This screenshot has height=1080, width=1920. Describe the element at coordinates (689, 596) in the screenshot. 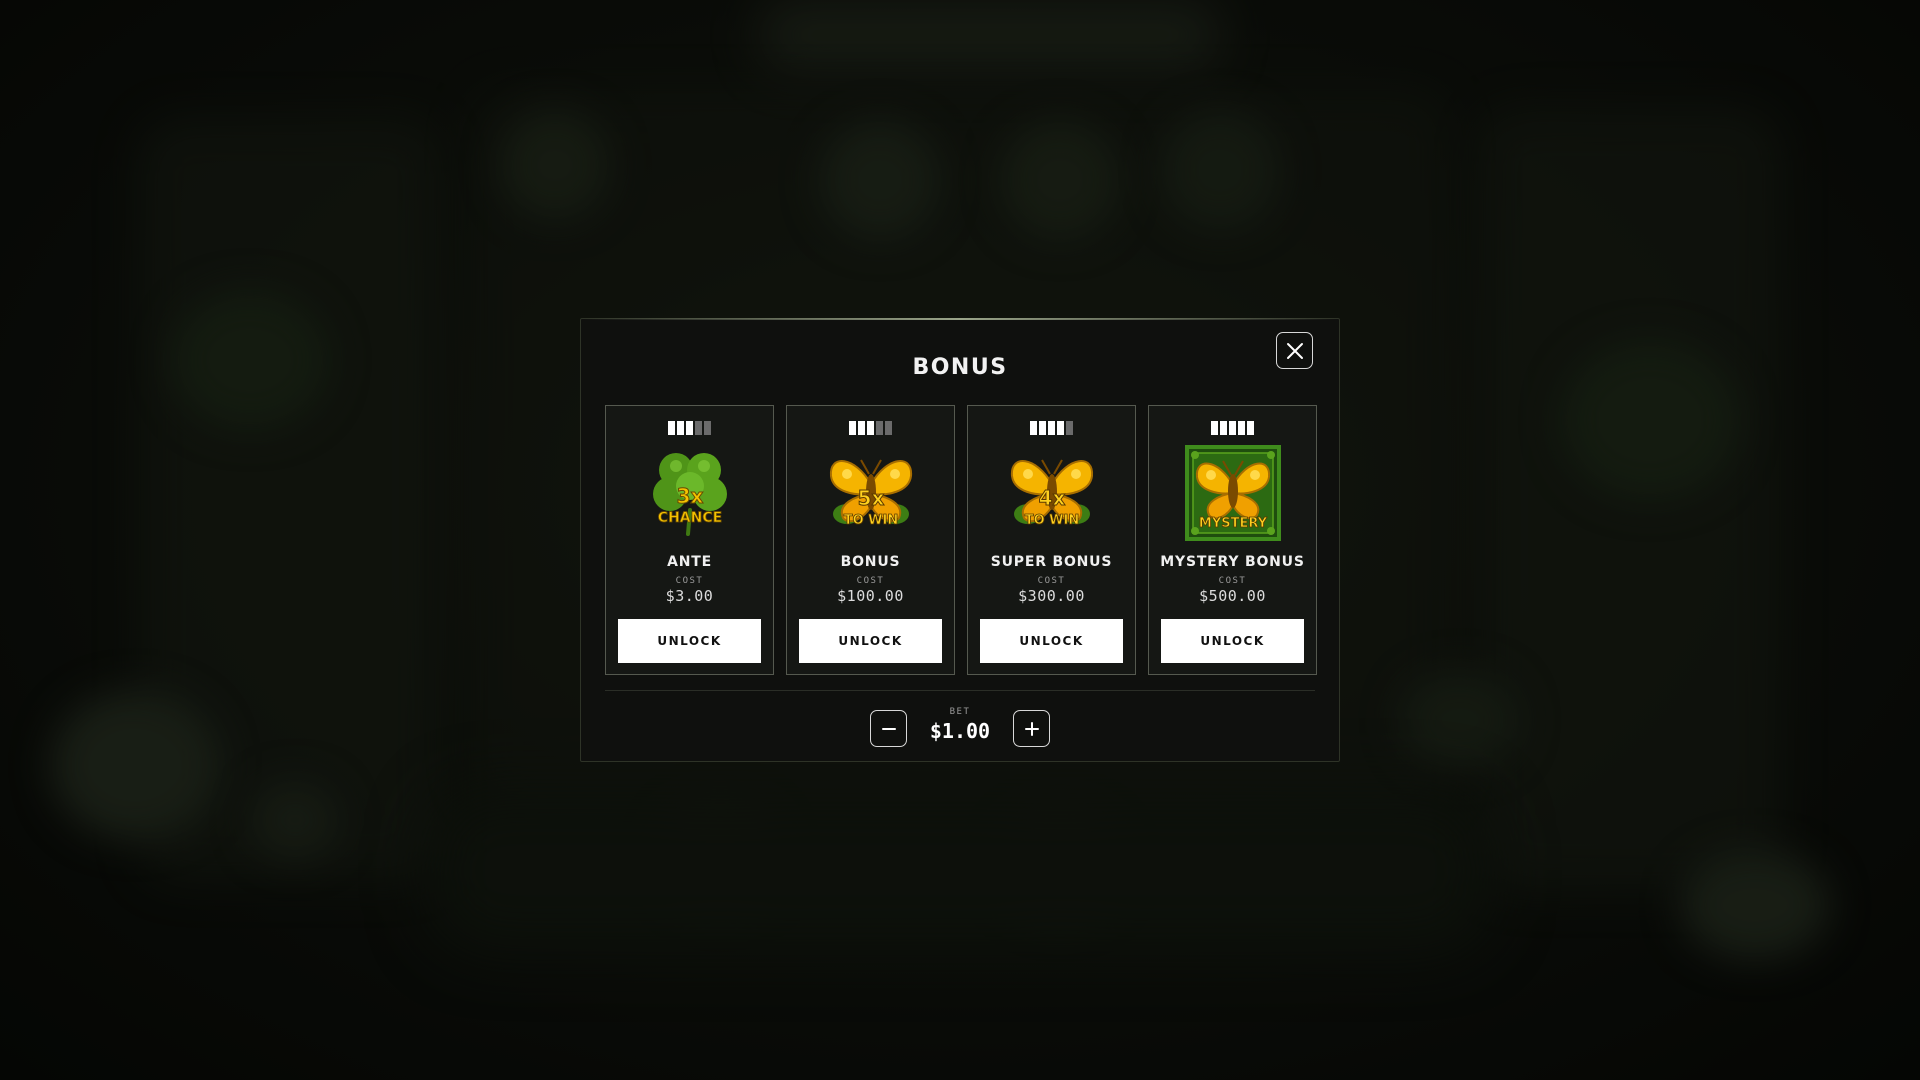

I see `cost-value: $3.00` at that location.